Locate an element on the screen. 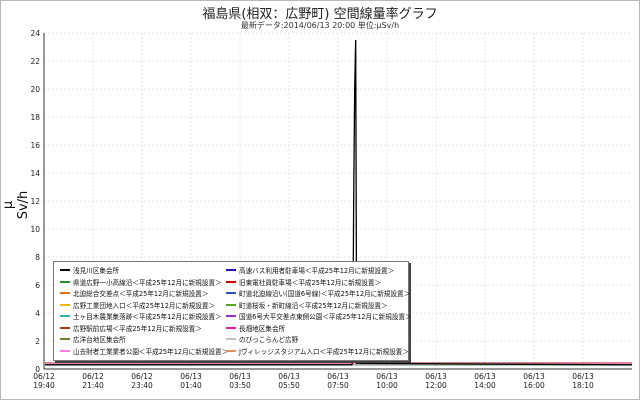  legend-label: 土ヶ目木農業集落跡＜平成25年12月に新規設置＞ is located at coordinates (147, 317).